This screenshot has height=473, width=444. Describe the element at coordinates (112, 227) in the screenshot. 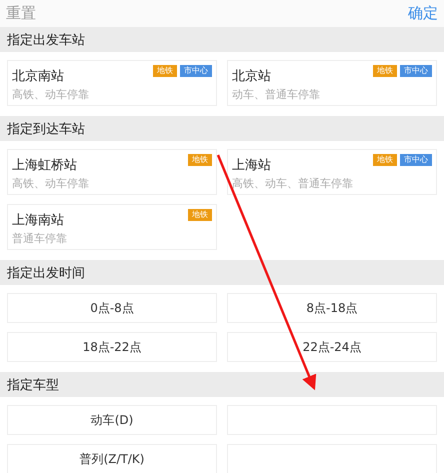

I see `station-card: 上海南站 地铁 普通车停靠` at that location.